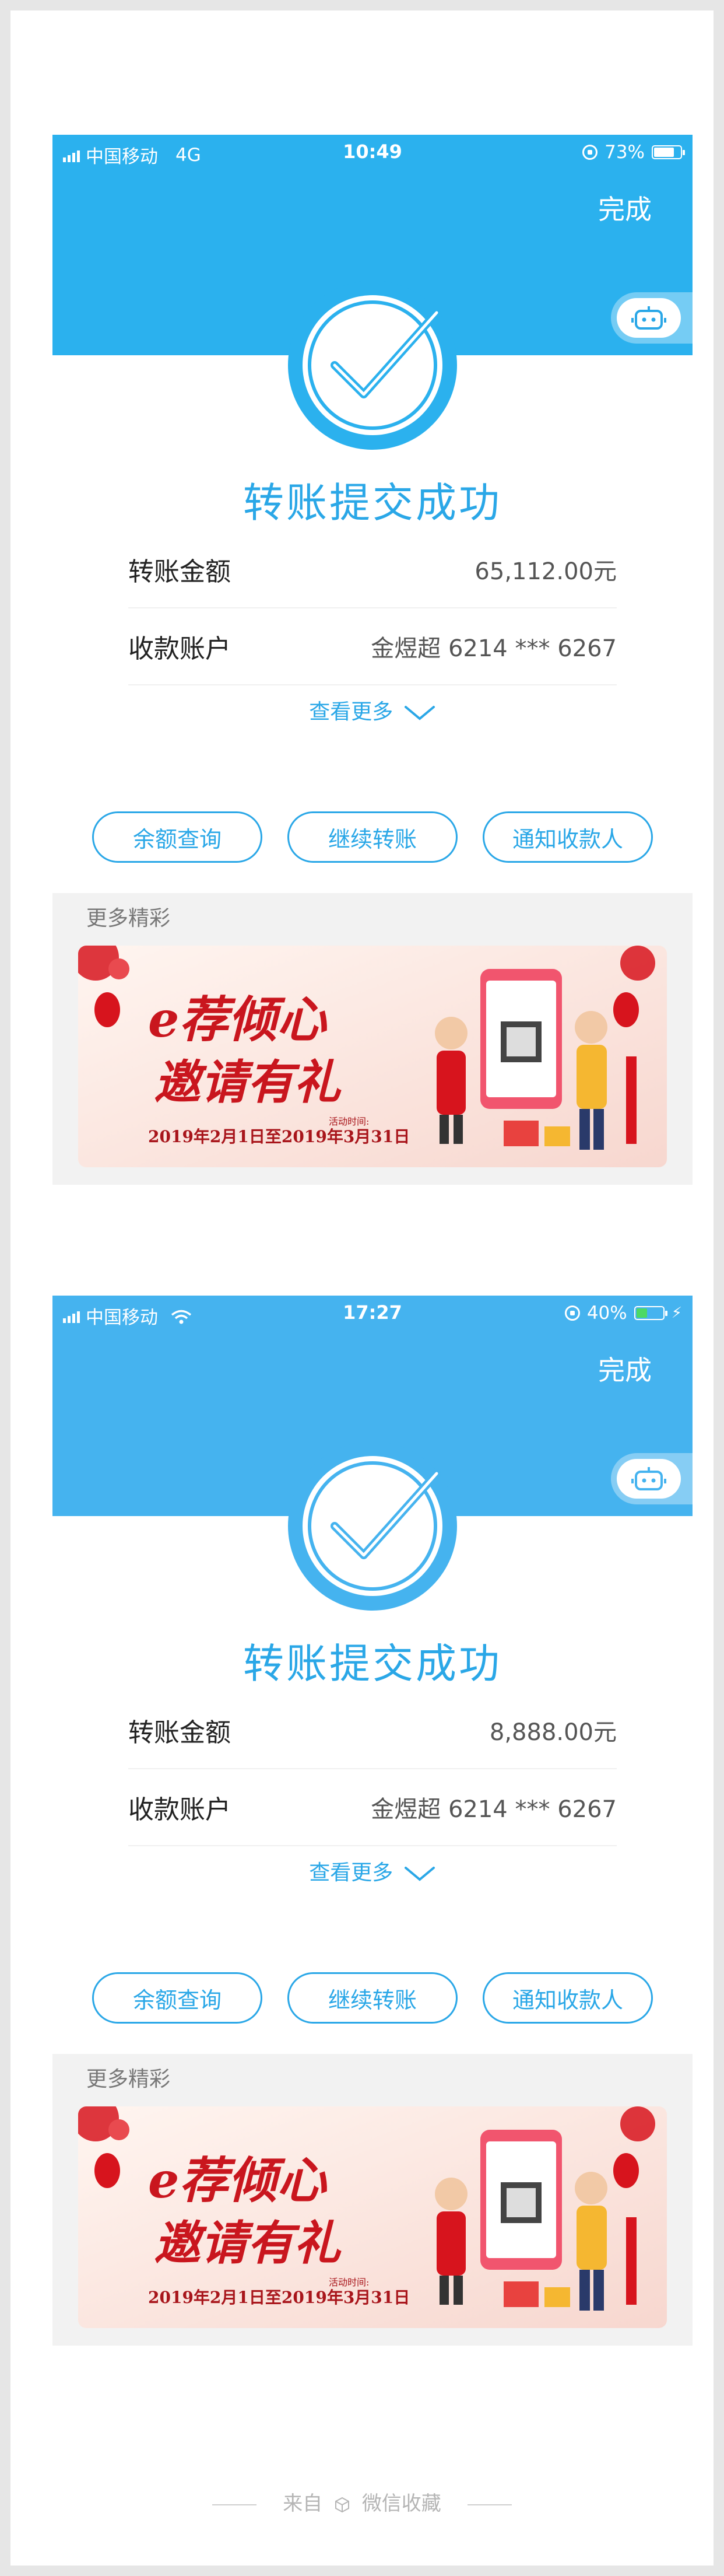 The height and width of the screenshot is (2576, 724). Describe the element at coordinates (342, 2505) in the screenshot. I see `cube-icon` at that location.